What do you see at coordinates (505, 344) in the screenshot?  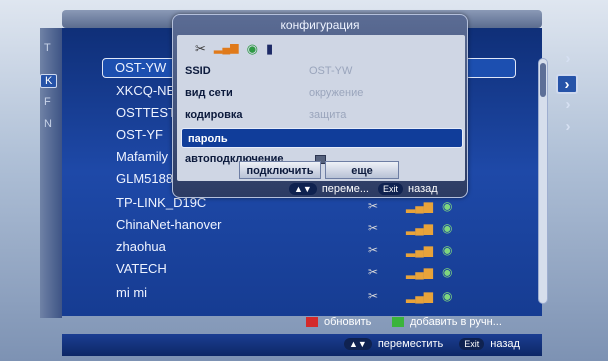 I see `back-label: назад` at bounding box center [505, 344].